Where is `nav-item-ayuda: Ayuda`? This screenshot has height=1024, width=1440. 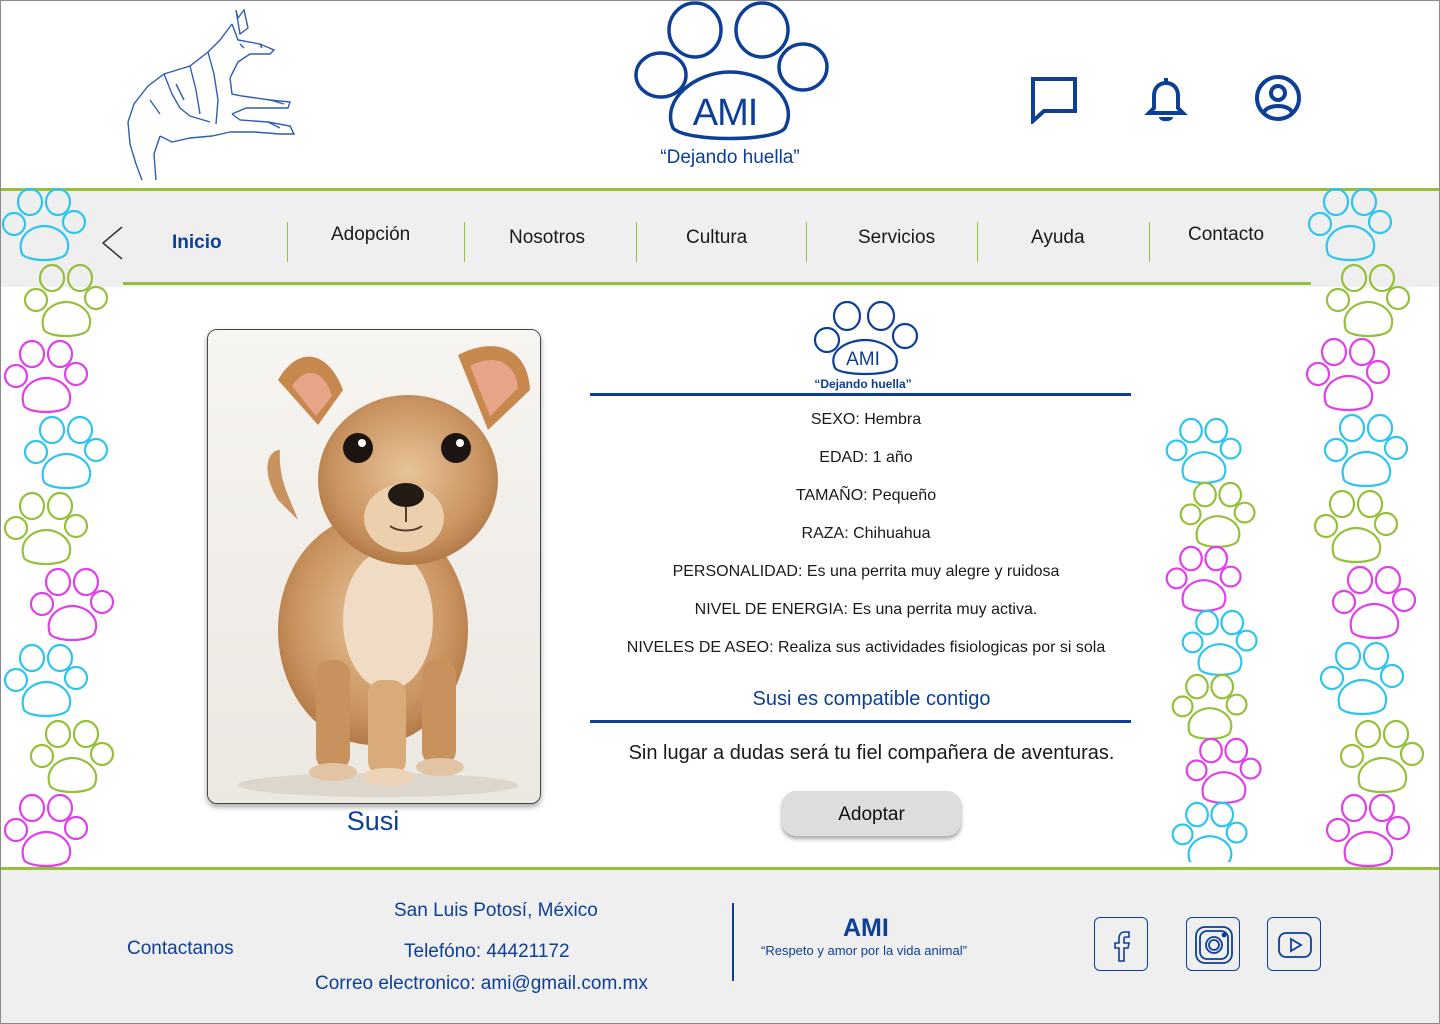 nav-item-ayuda: Ayuda is located at coordinates (1058, 238).